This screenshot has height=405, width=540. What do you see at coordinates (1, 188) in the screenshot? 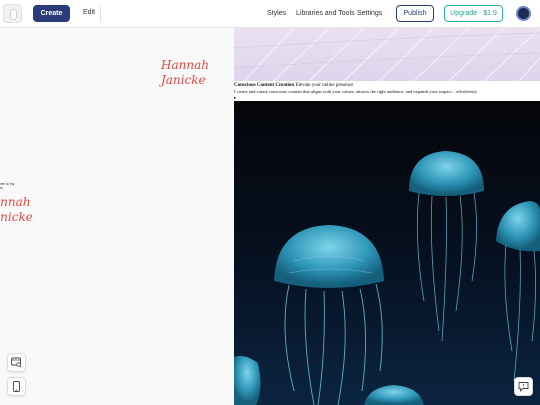
I see `partial-caption-line2: lo` at bounding box center [1, 188].